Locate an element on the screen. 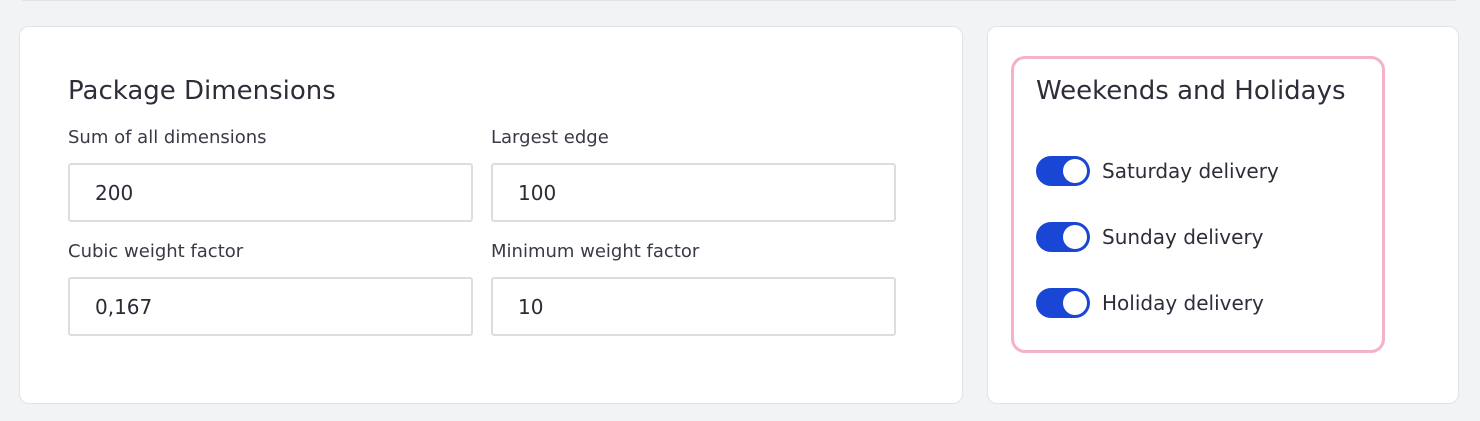 The image size is (1480, 421). saturday-delivery-label: Saturday delivery is located at coordinates (1190, 171).